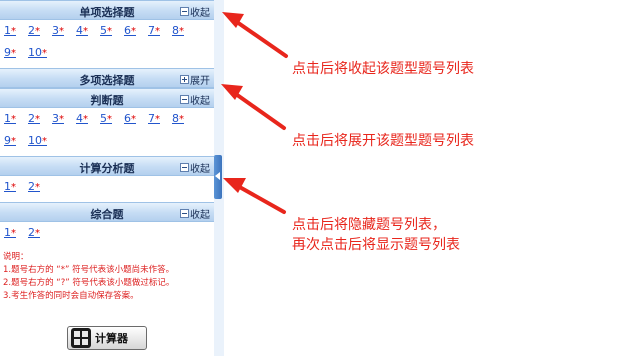 This screenshot has width=635, height=356. Describe the element at coordinates (260, 198) in the screenshot. I see `arrow-to-splitter` at that location.